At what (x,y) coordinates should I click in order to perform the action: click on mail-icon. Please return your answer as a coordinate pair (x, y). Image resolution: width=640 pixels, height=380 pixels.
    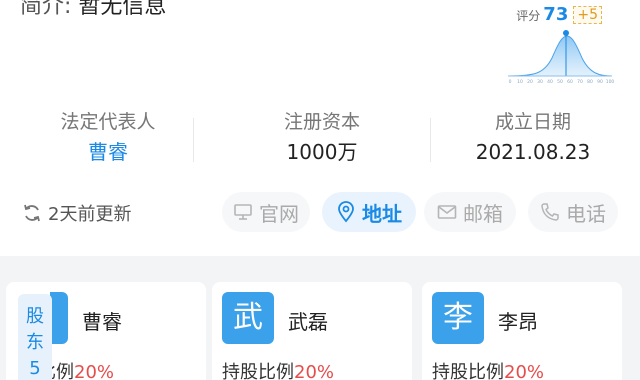
    Looking at the image, I should click on (447, 212).